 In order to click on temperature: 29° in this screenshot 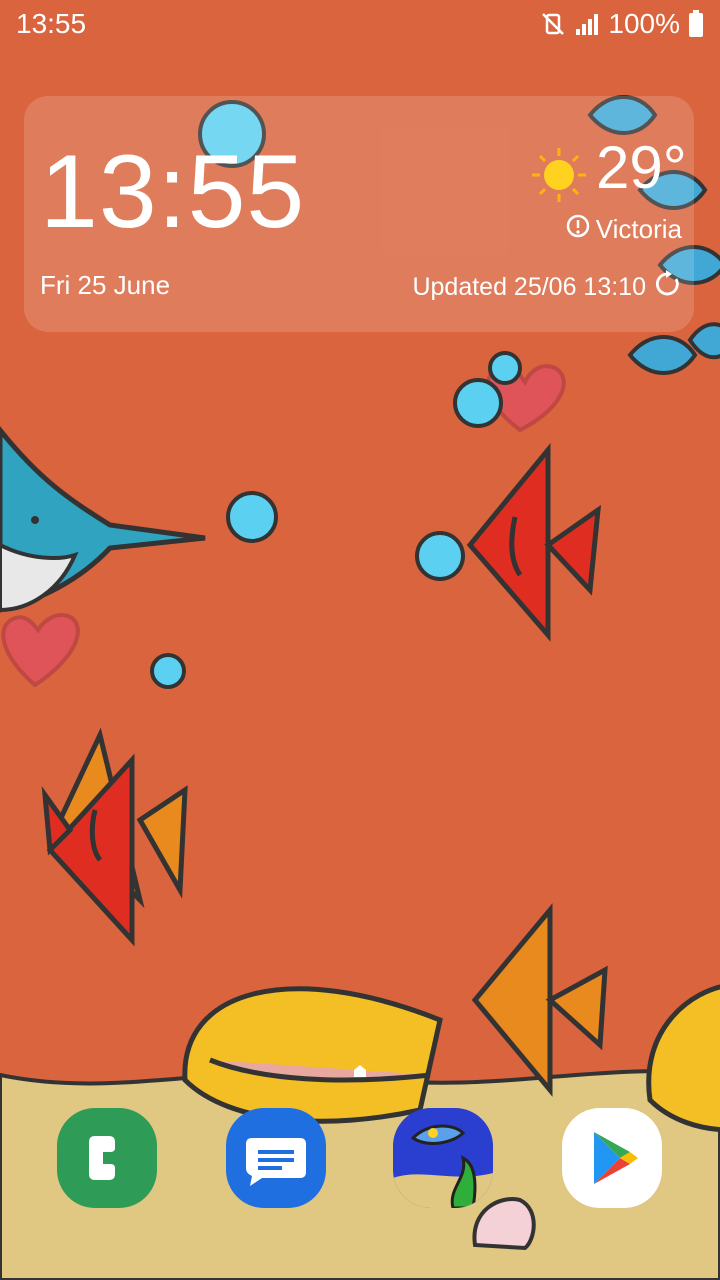, I will do `click(641, 168)`.